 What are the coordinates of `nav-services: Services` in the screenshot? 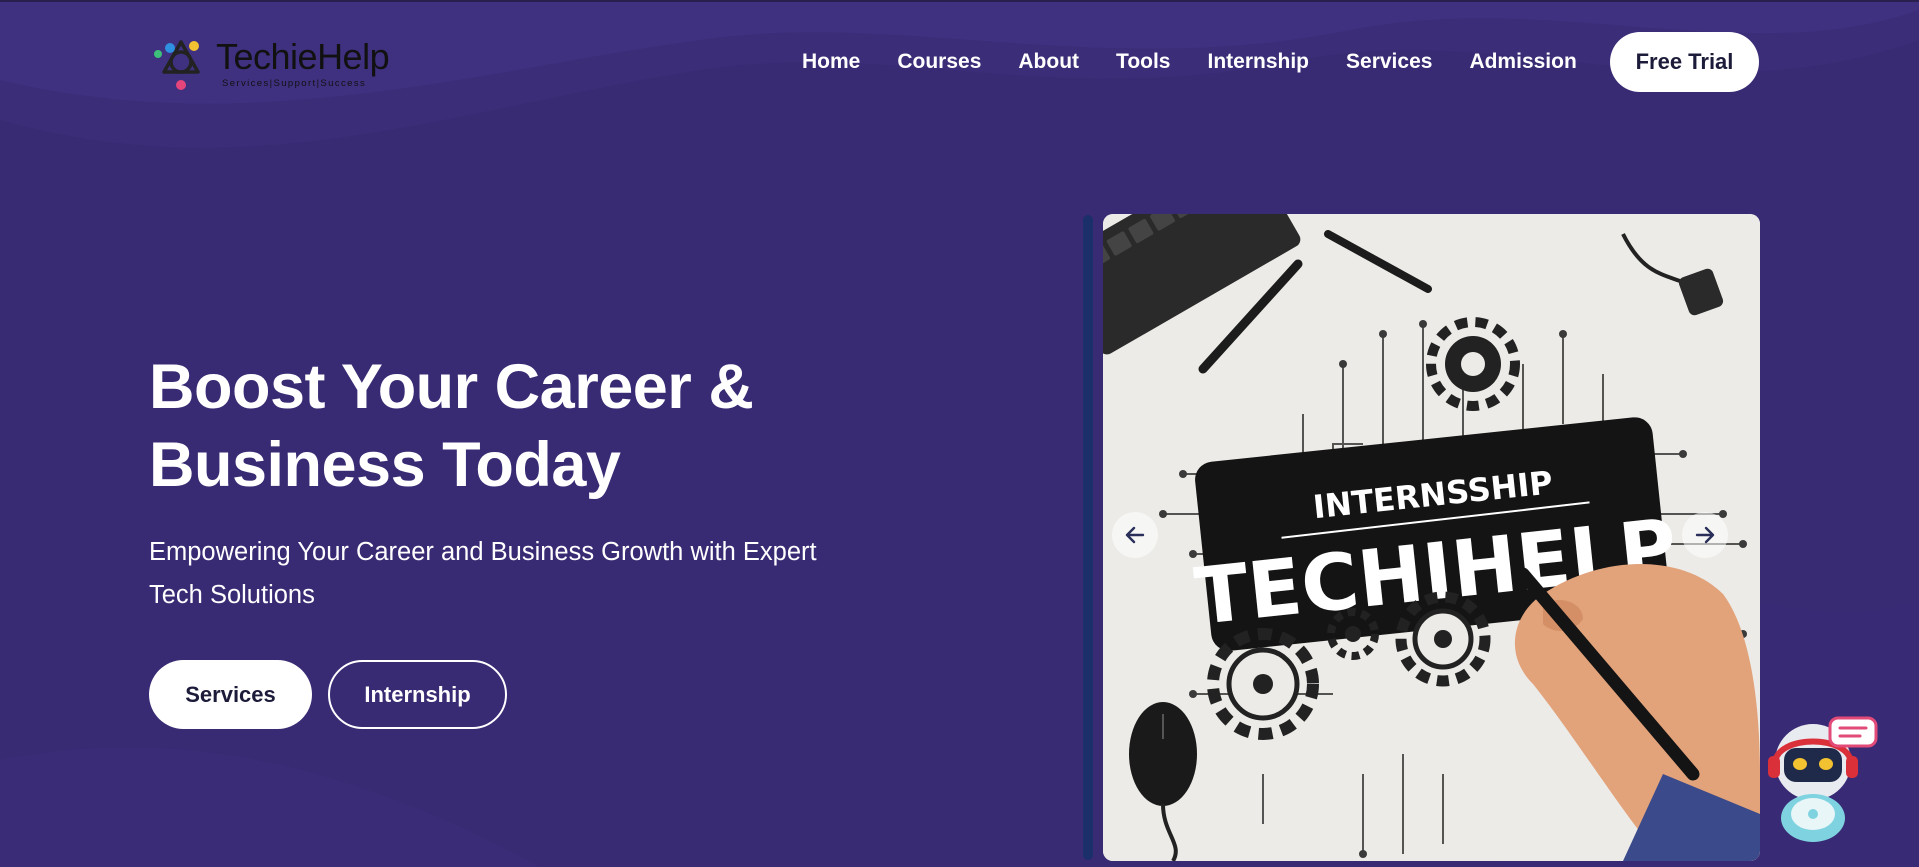 It's located at (1389, 62).